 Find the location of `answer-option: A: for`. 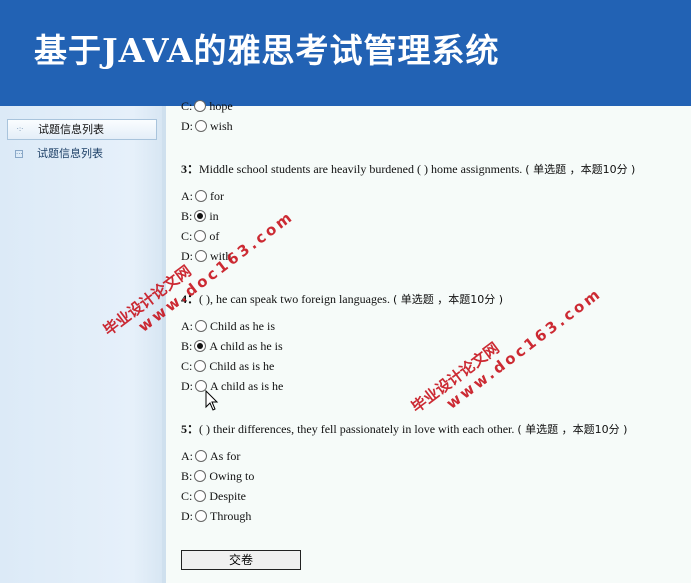

answer-option: A: for is located at coordinates (202, 196).